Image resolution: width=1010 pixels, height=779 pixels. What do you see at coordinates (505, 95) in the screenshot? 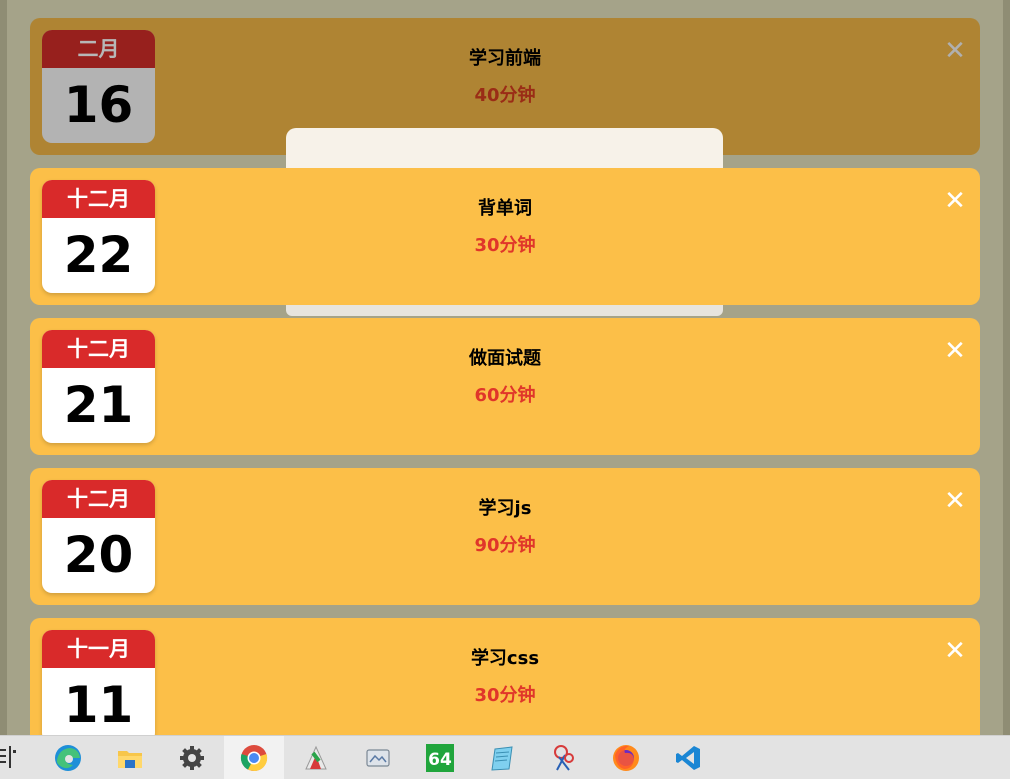
I see `task-duration: 40分钟` at bounding box center [505, 95].